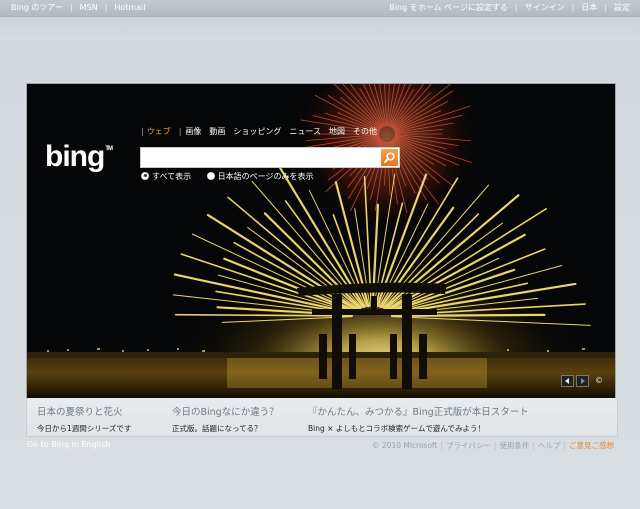 Image resolution: width=640 pixels, height=509 pixels. Describe the element at coordinates (622, 7) in the screenshot. I see `settings-link: 設定` at that location.